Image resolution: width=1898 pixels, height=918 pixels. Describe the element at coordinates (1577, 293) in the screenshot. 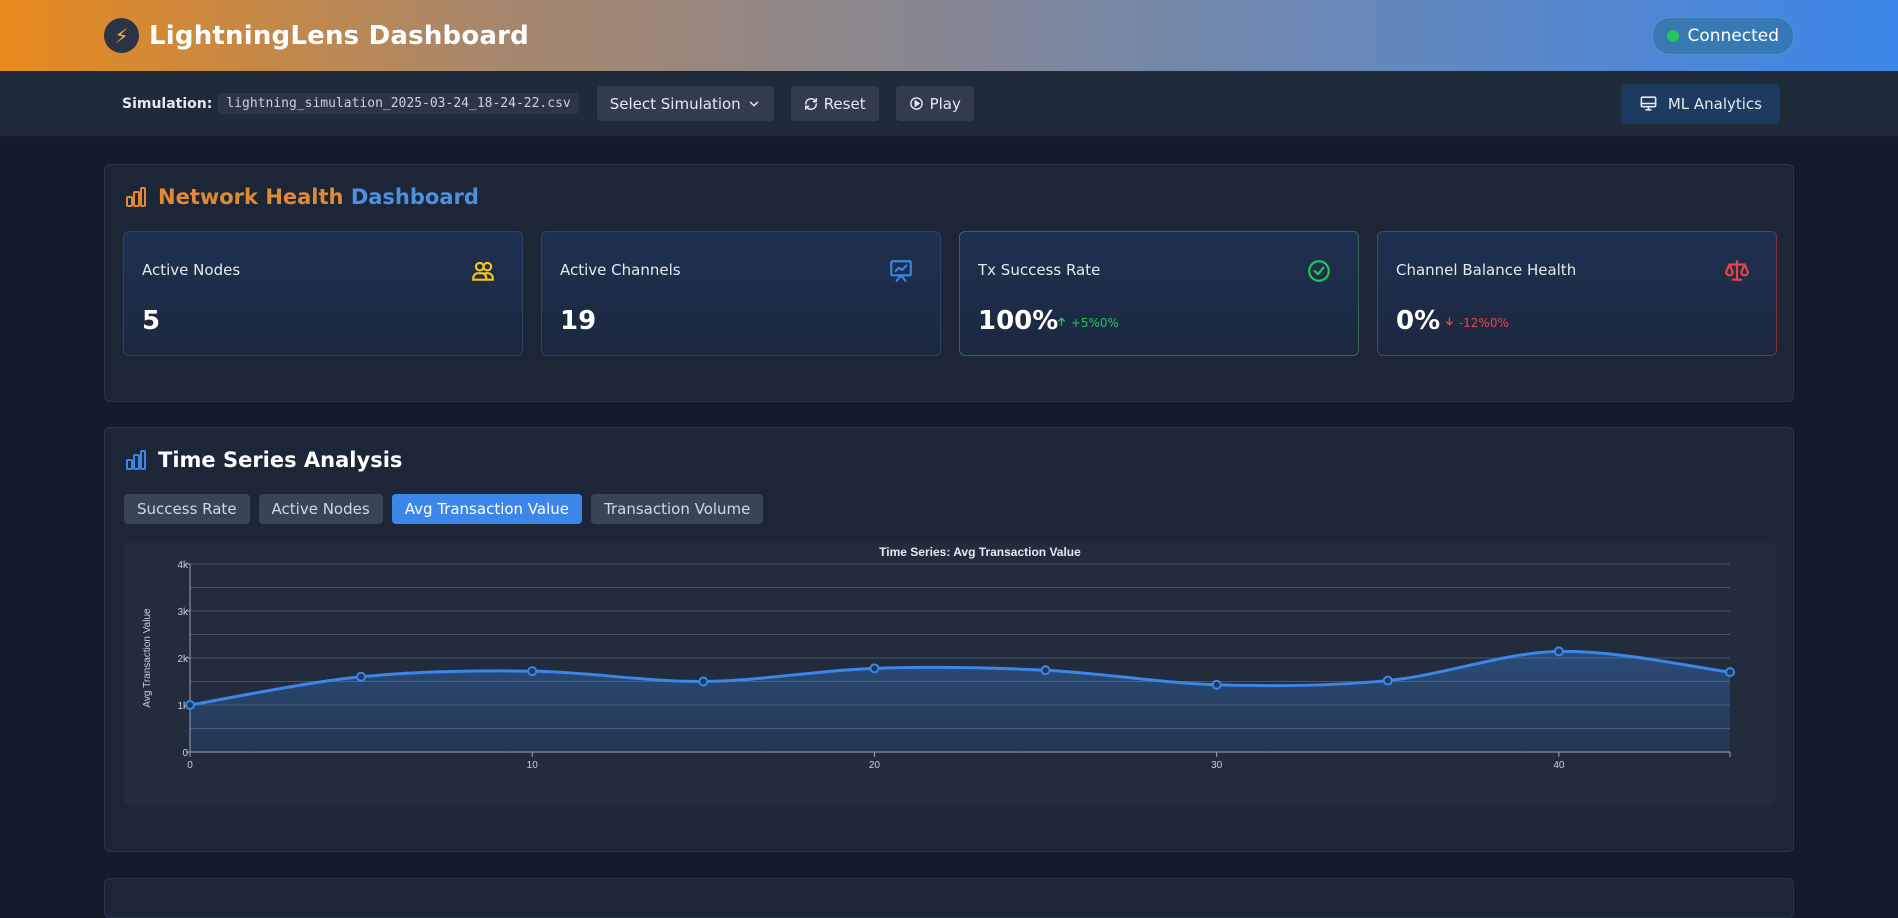

I see `channel-balance-health-card: Channel Balance Health 0% -12%0%` at that location.